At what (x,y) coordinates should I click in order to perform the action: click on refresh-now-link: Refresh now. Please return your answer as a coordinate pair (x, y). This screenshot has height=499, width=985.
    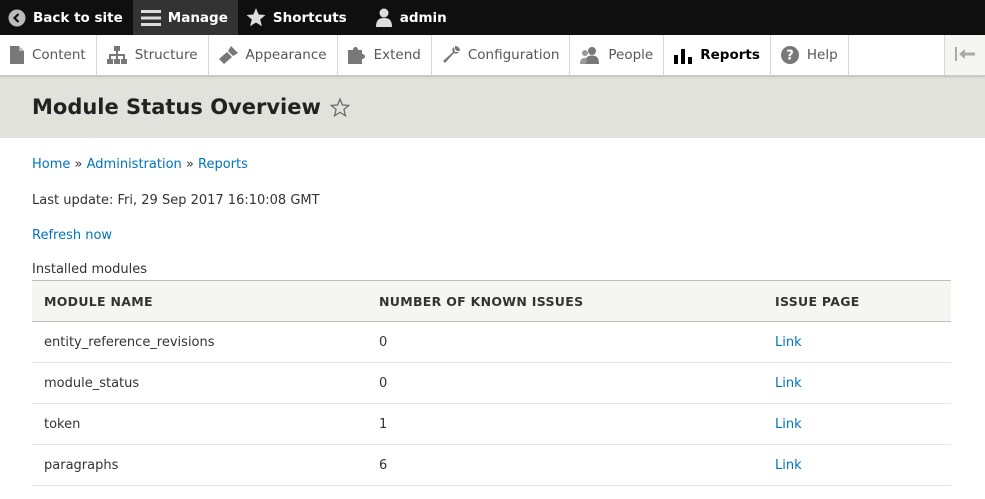
    Looking at the image, I should click on (72, 235).